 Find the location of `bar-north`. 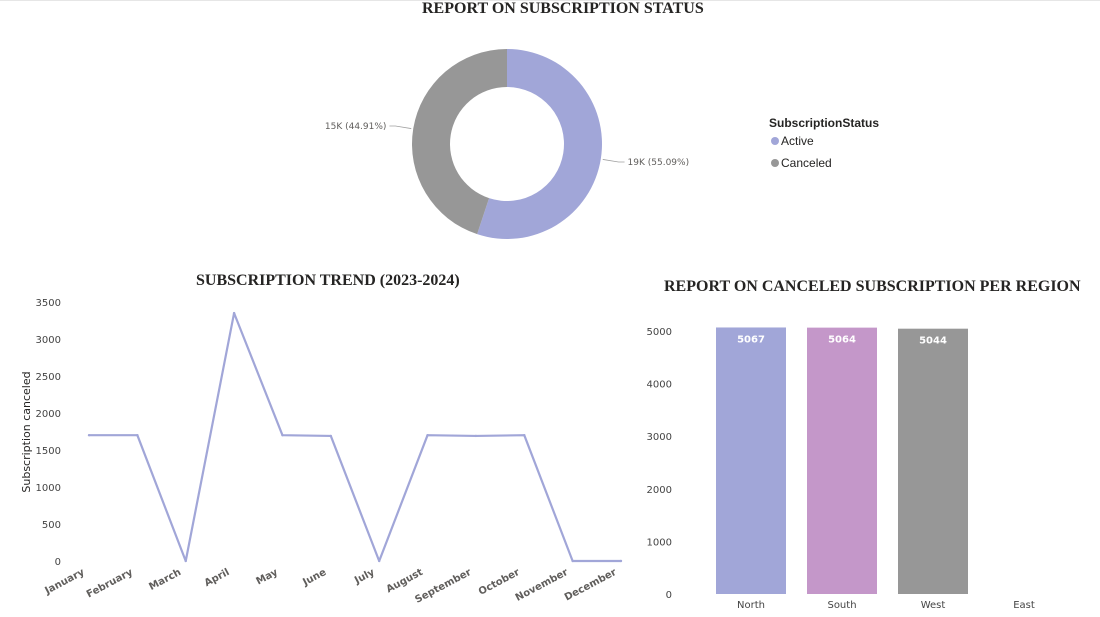

bar-north is located at coordinates (751, 460).